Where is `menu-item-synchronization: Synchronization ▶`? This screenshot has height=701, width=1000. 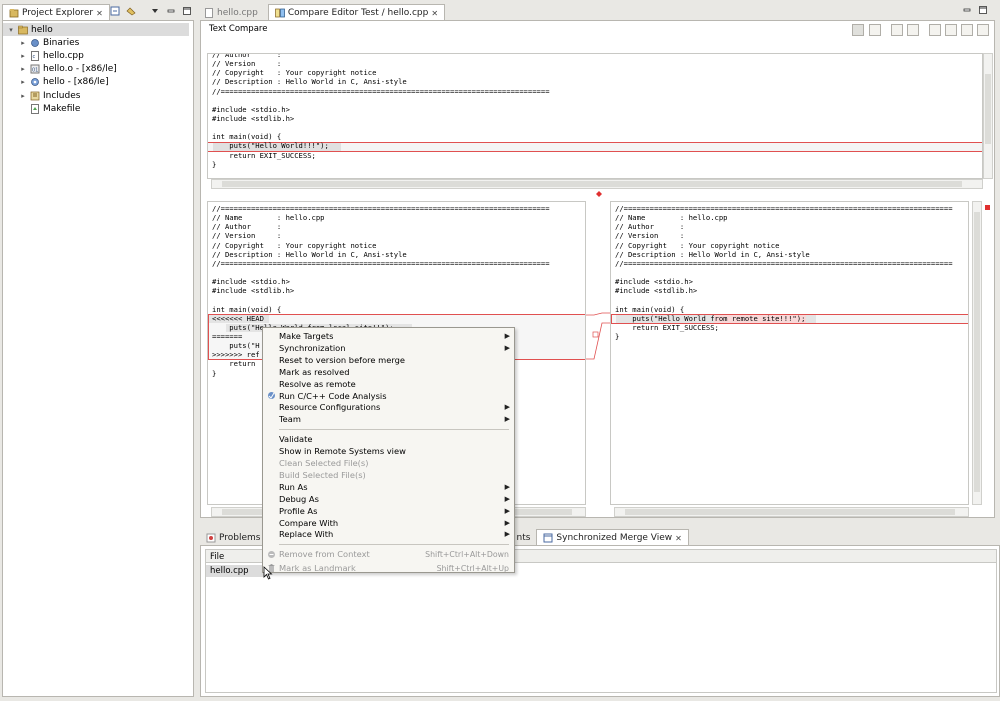 menu-item-synchronization: Synchronization ▶ is located at coordinates (388, 348).